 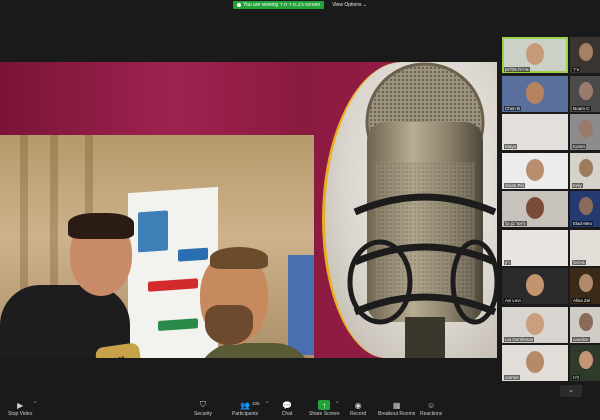 I want to click on record-button: ◉ Record, so click(x=358, y=409).